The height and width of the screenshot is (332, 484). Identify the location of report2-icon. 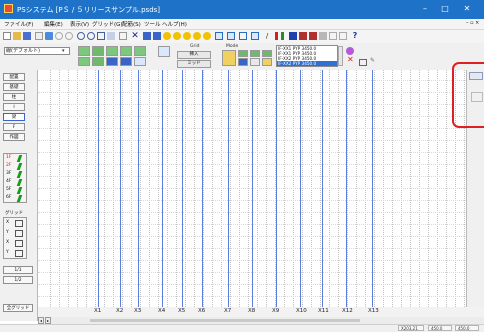
(313, 36).